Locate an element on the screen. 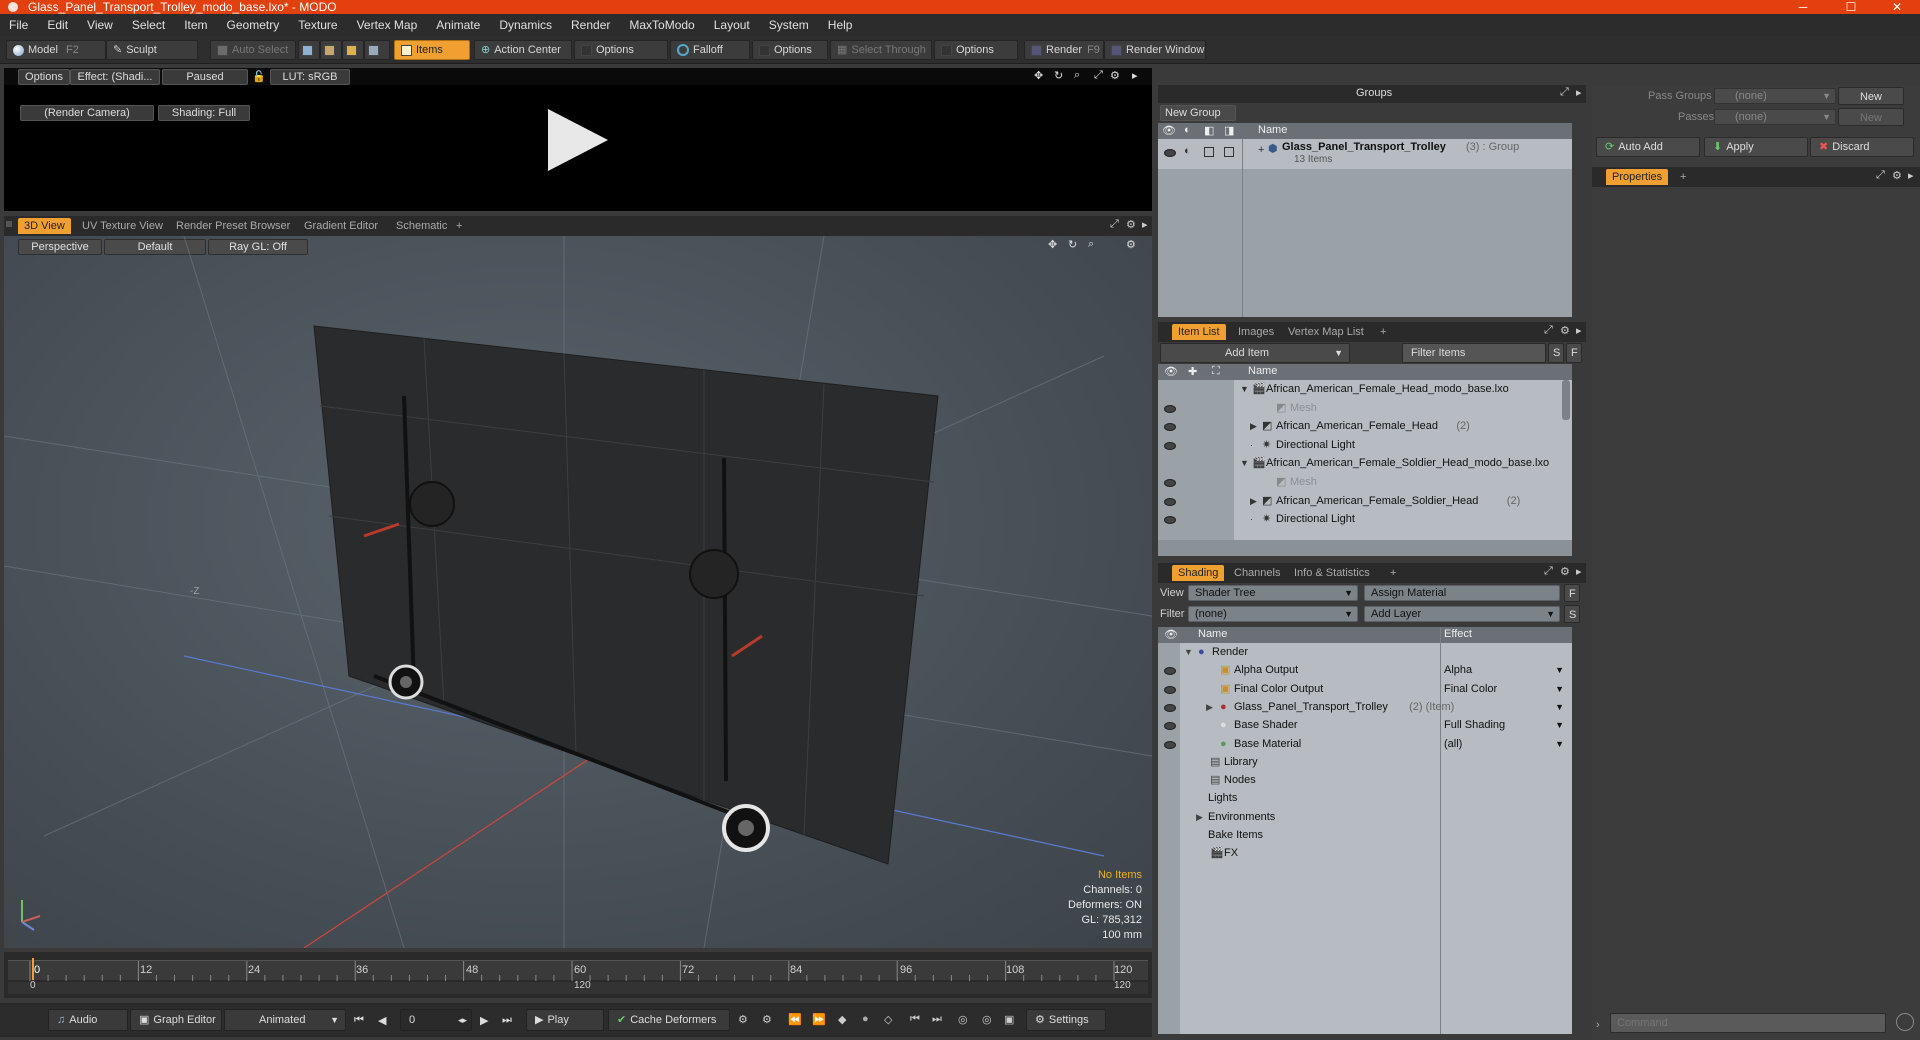 This screenshot has height=1040, width=1920. apply-button: ⬇ Apply is located at coordinates (1756, 147).